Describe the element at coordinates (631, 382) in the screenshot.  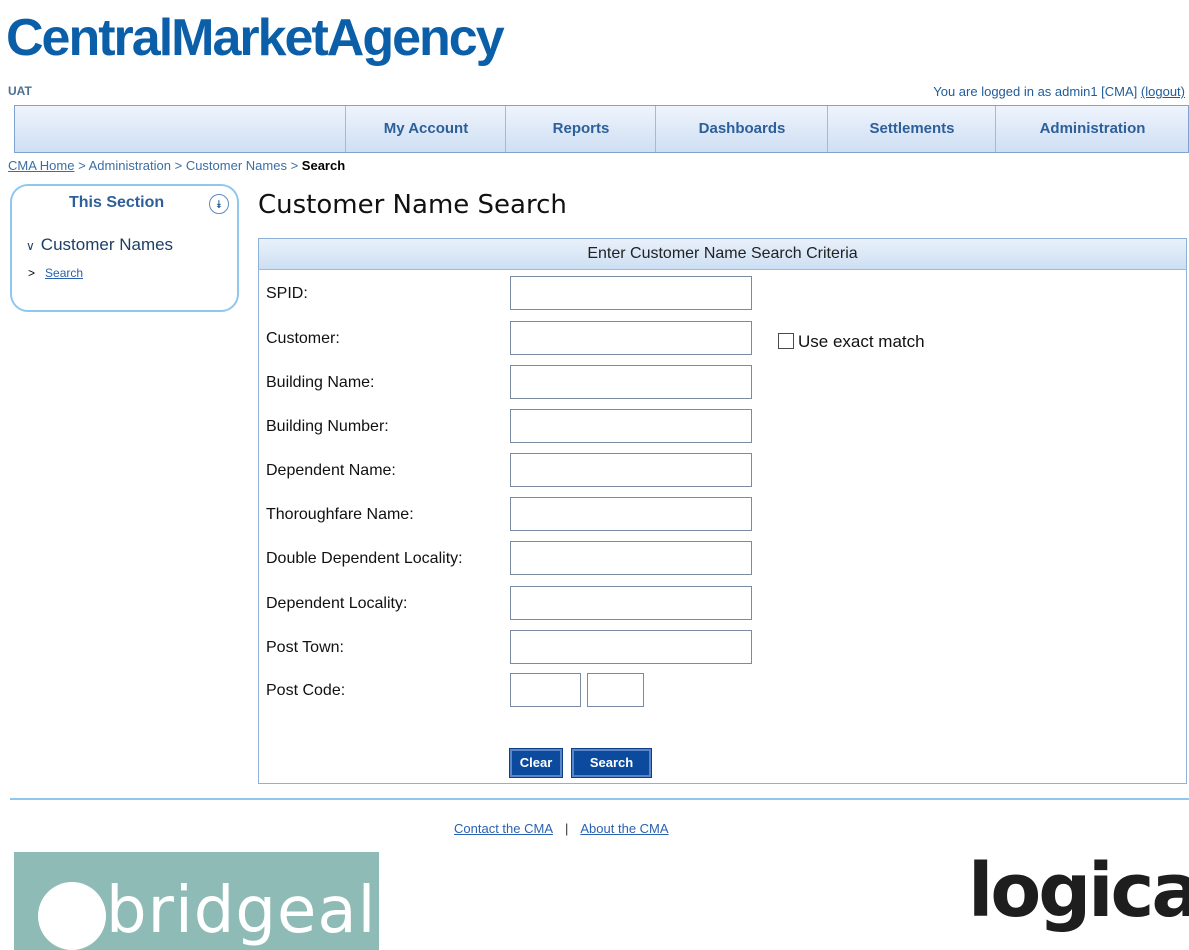
I see `building-name-input` at that location.